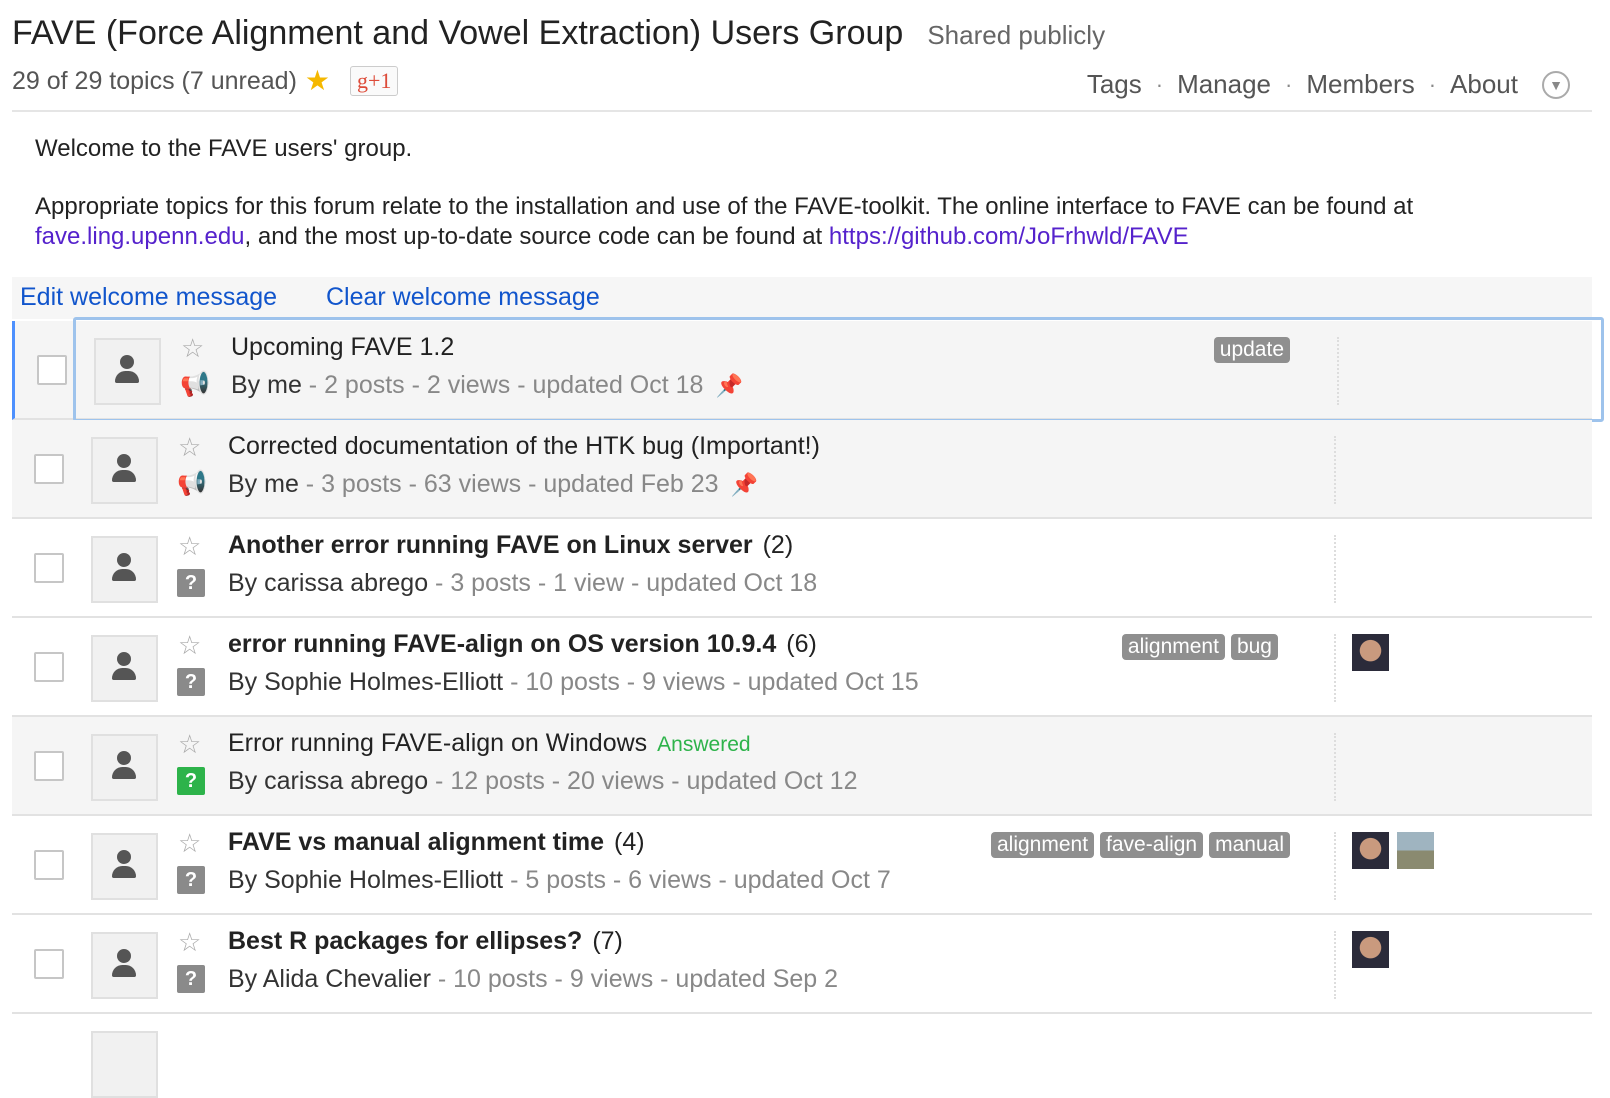 This screenshot has width=1610, height=1098. What do you see at coordinates (374, 81) in the screenshot?
I see `google-plus-one-button: g+1` at bounding box center [374, 81].